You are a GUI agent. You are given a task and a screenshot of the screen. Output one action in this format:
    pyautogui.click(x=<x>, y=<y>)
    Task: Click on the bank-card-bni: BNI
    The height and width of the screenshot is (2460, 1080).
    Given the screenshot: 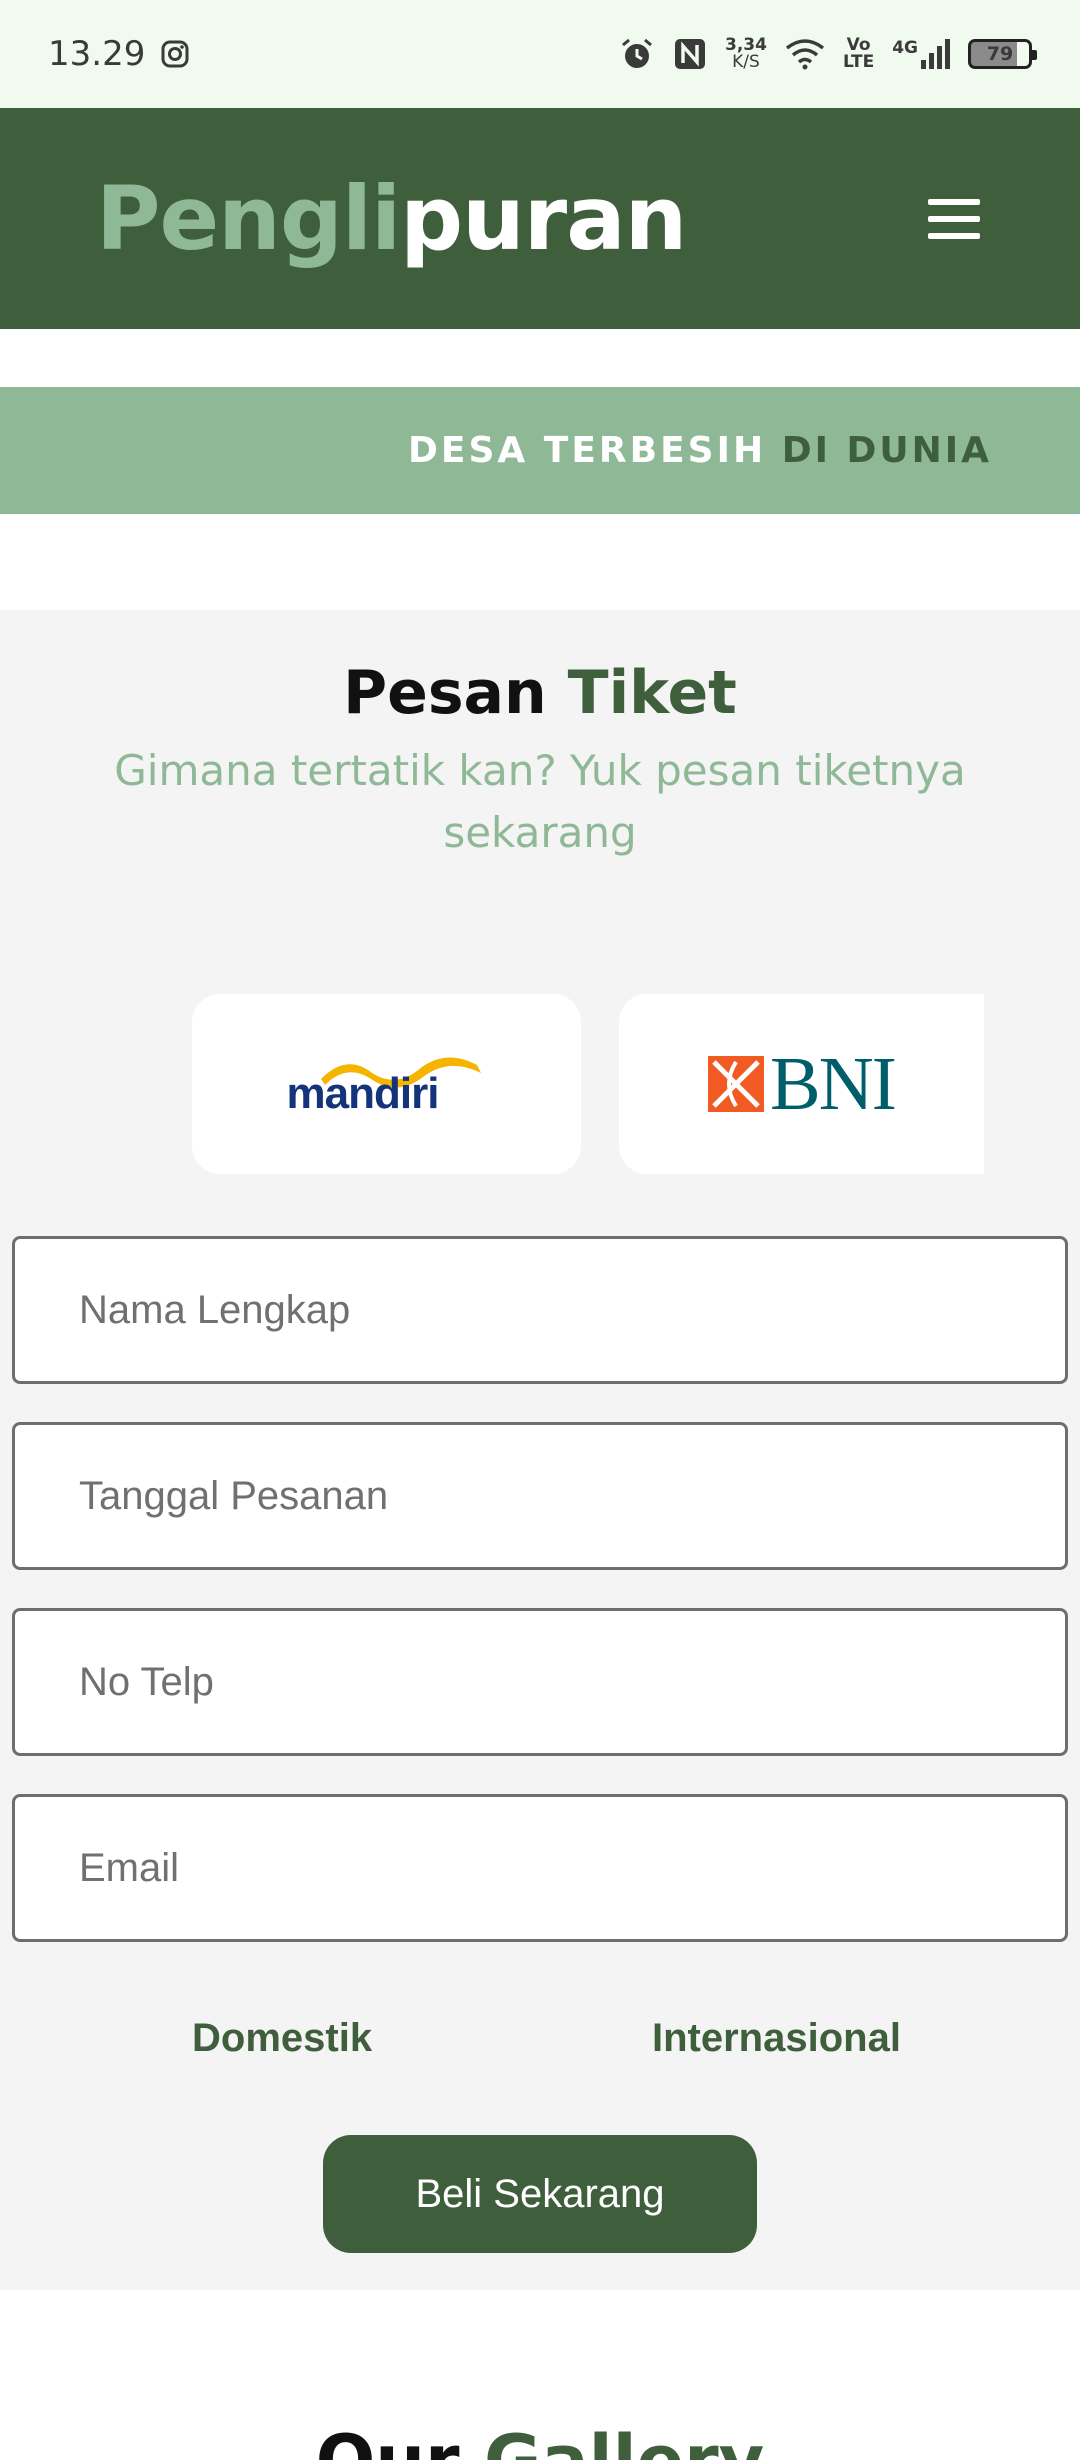 What is the action you would take?
    pyautogui.click(x=801, y=1084)
    